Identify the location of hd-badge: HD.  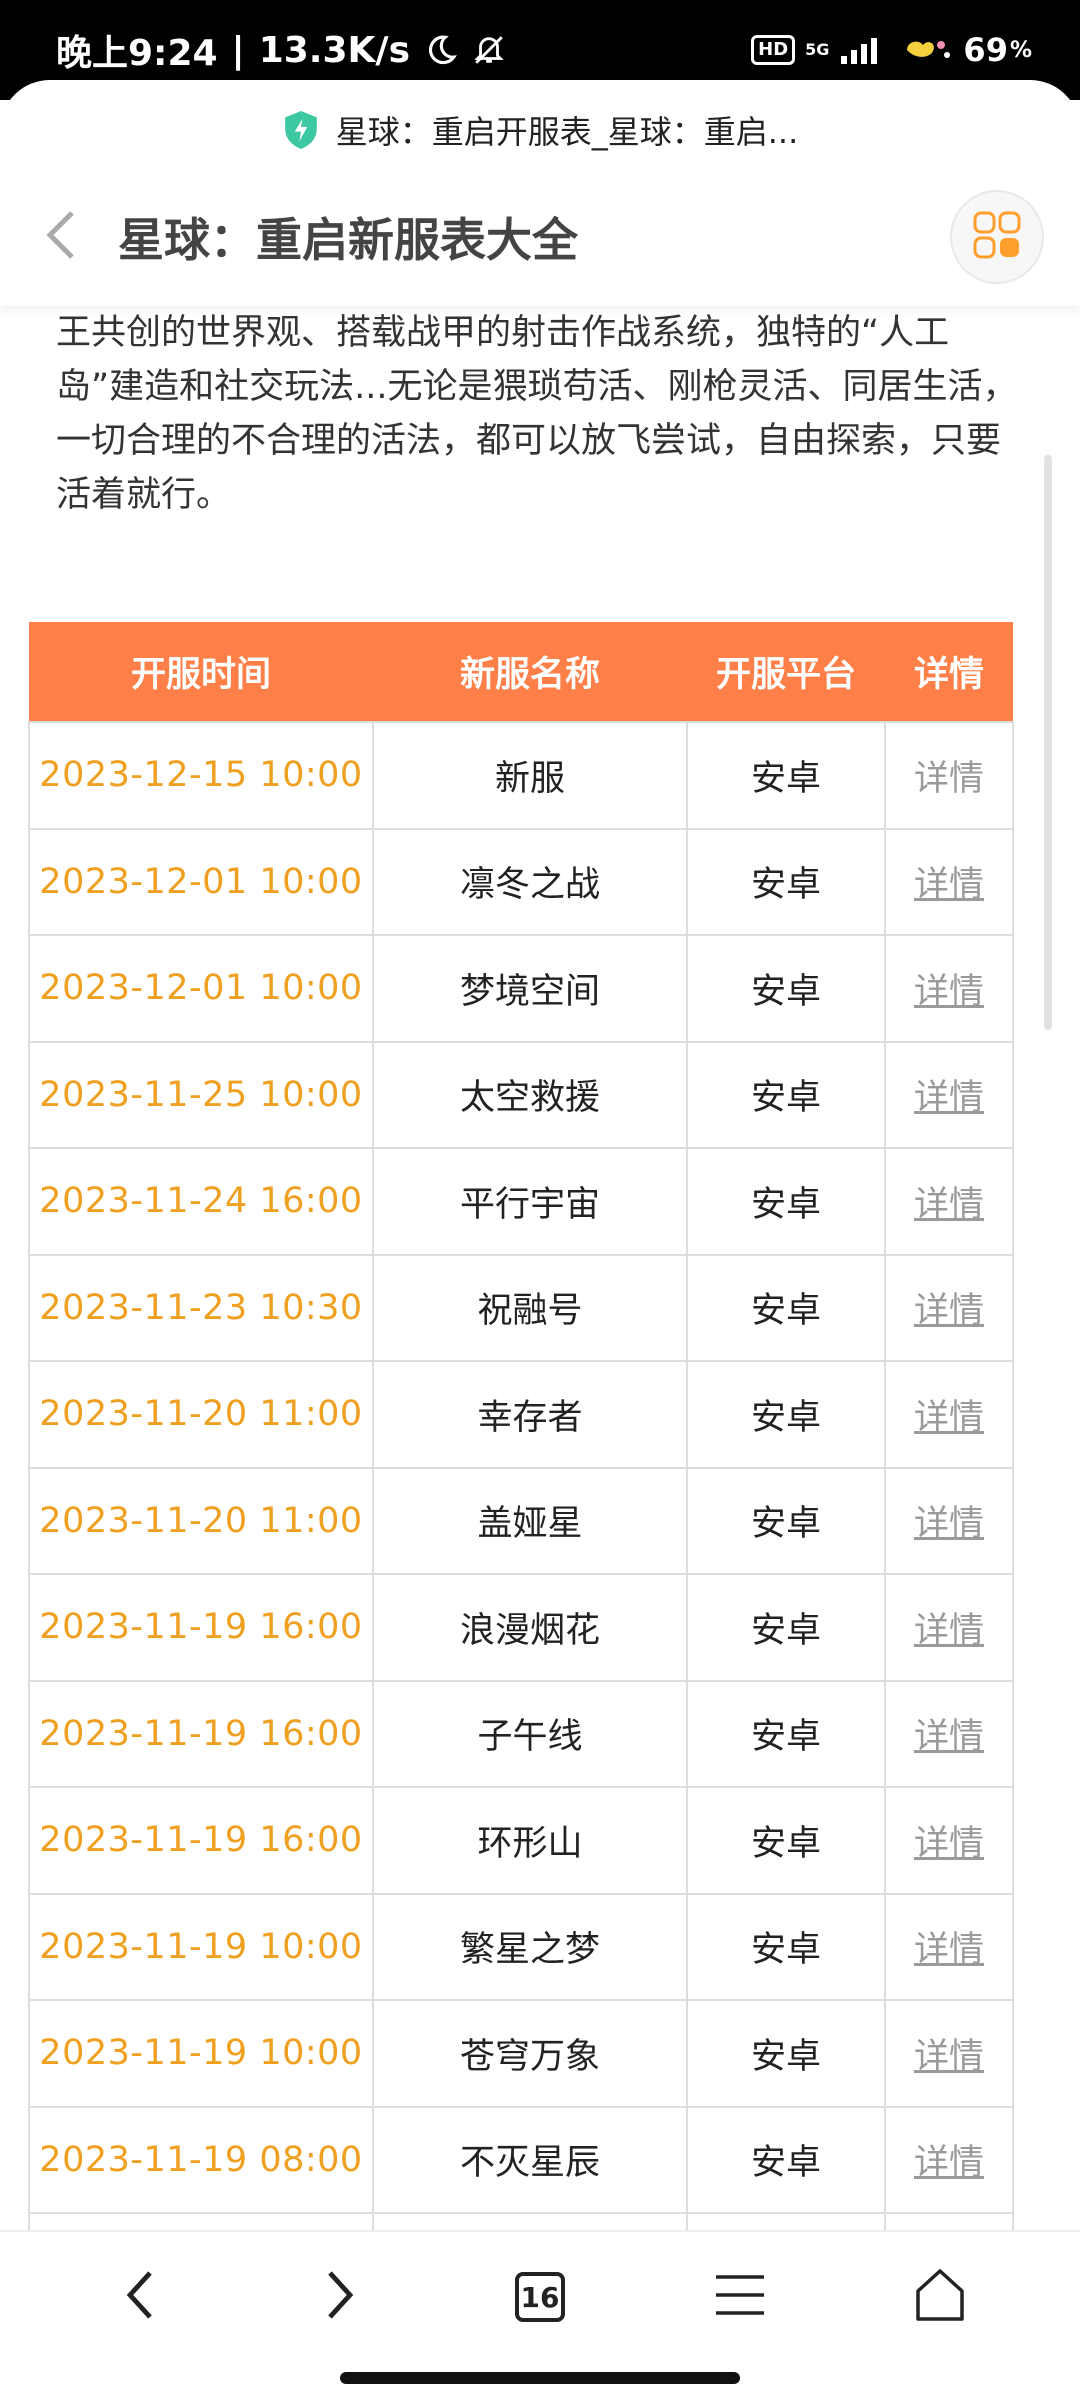
(773, 50).